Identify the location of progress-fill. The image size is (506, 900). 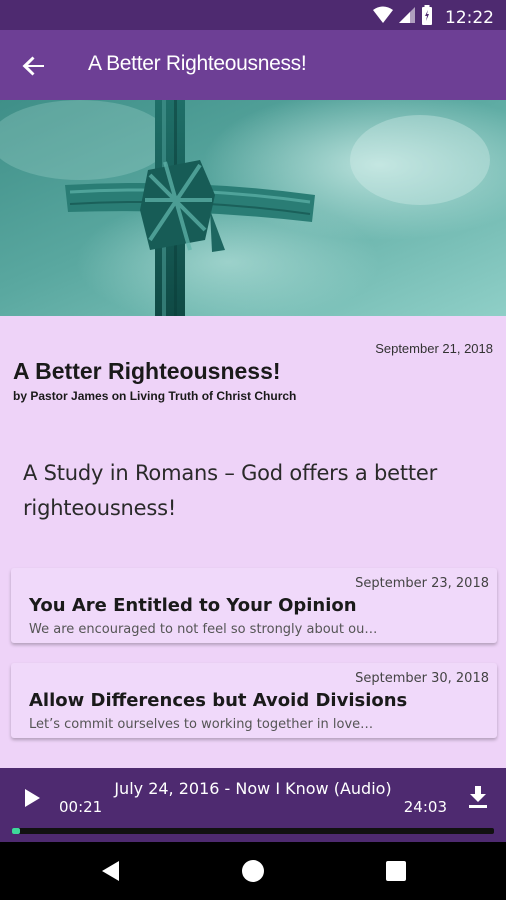
(16, 831).